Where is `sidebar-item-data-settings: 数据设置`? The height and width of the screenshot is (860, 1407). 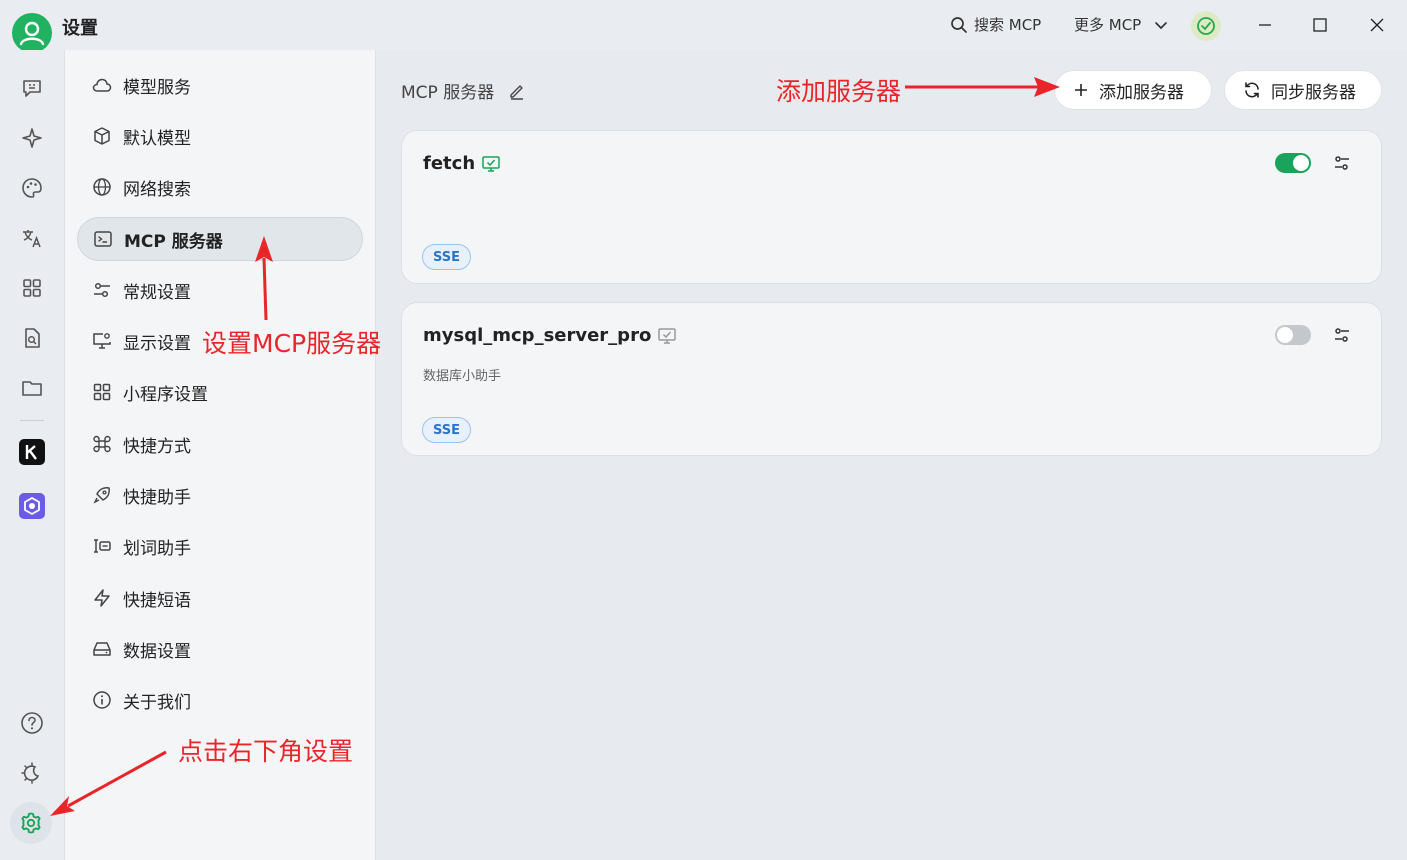 sidebar-item-data-settings: 数据设置 is located at coordinates (220, 649).